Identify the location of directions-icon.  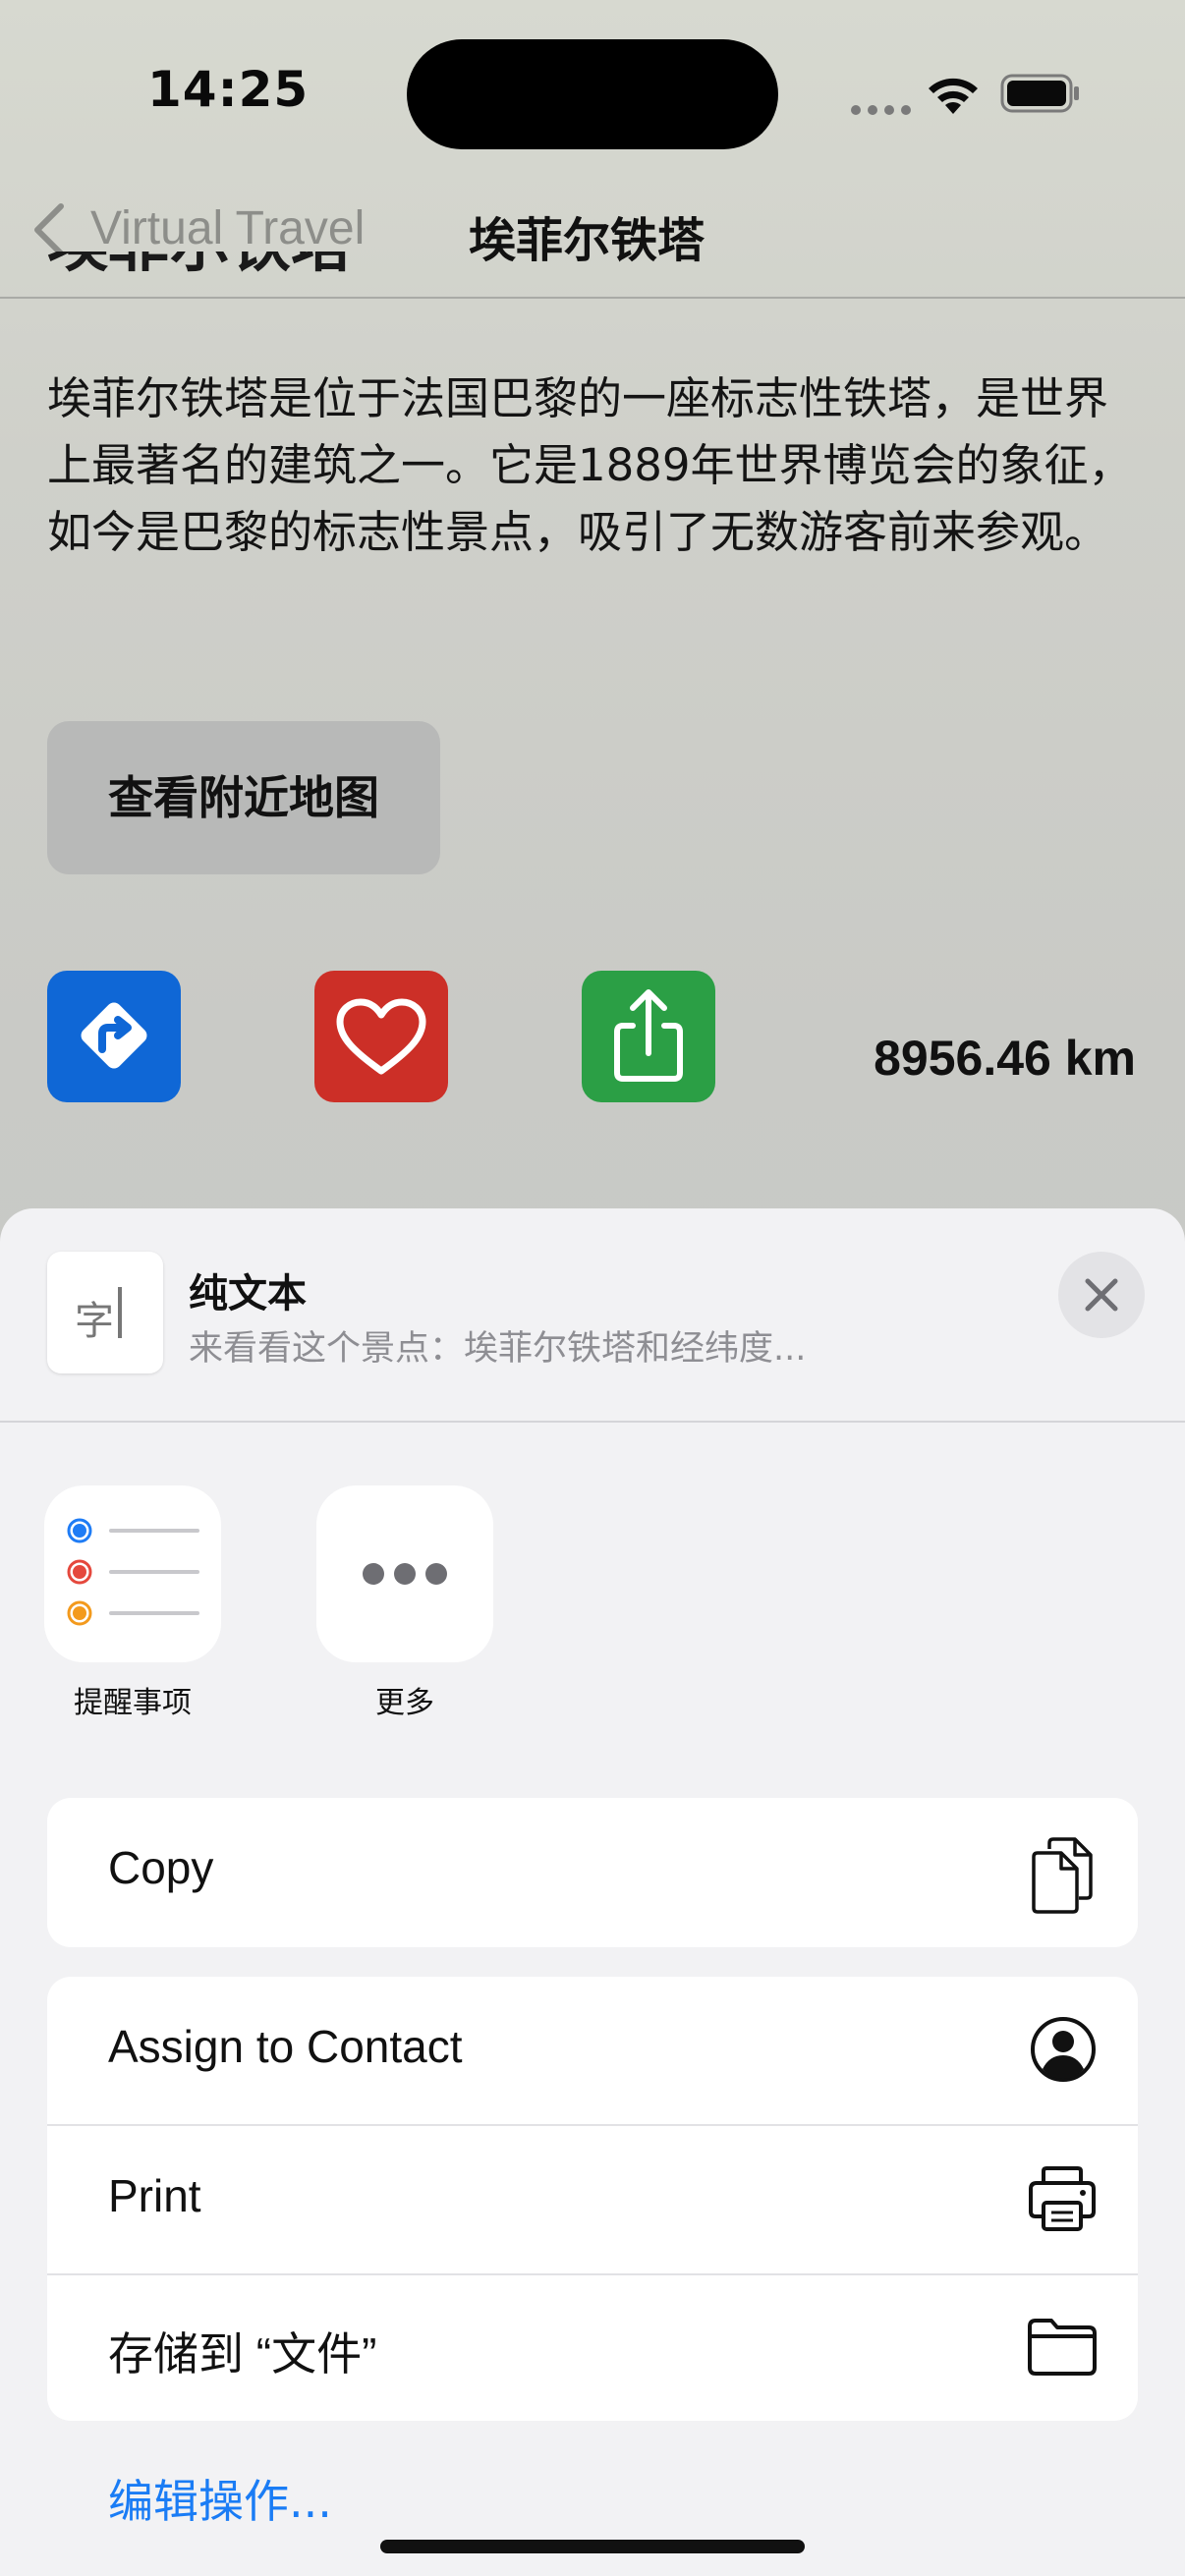
(114, 1035).